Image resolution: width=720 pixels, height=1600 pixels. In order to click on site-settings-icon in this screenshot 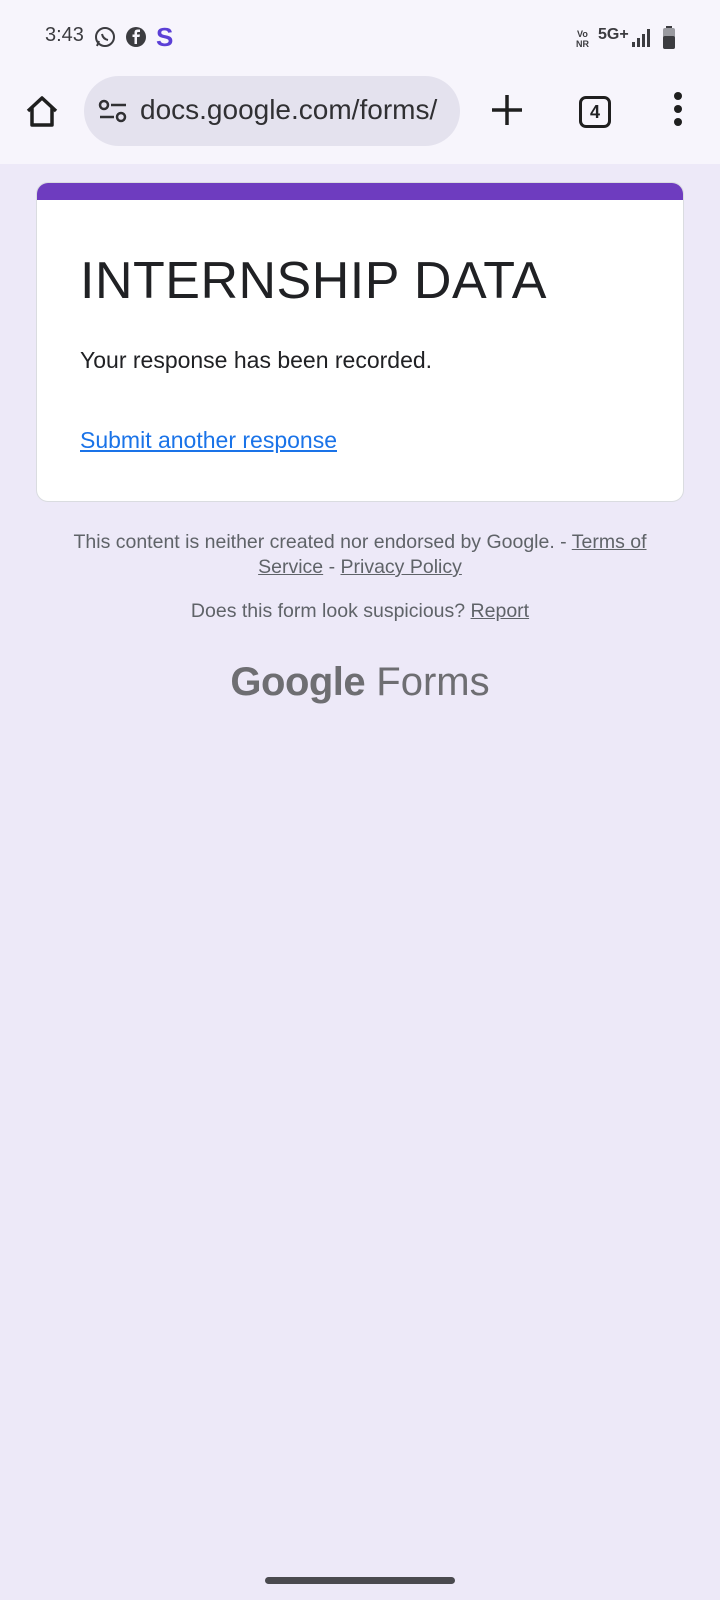, I will do `click(113, 112)`.